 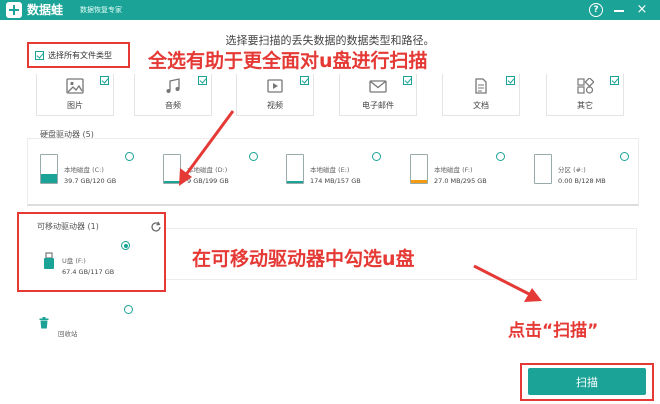 I want to click on app-name: 数据蛙, so click(x=45, y=10).